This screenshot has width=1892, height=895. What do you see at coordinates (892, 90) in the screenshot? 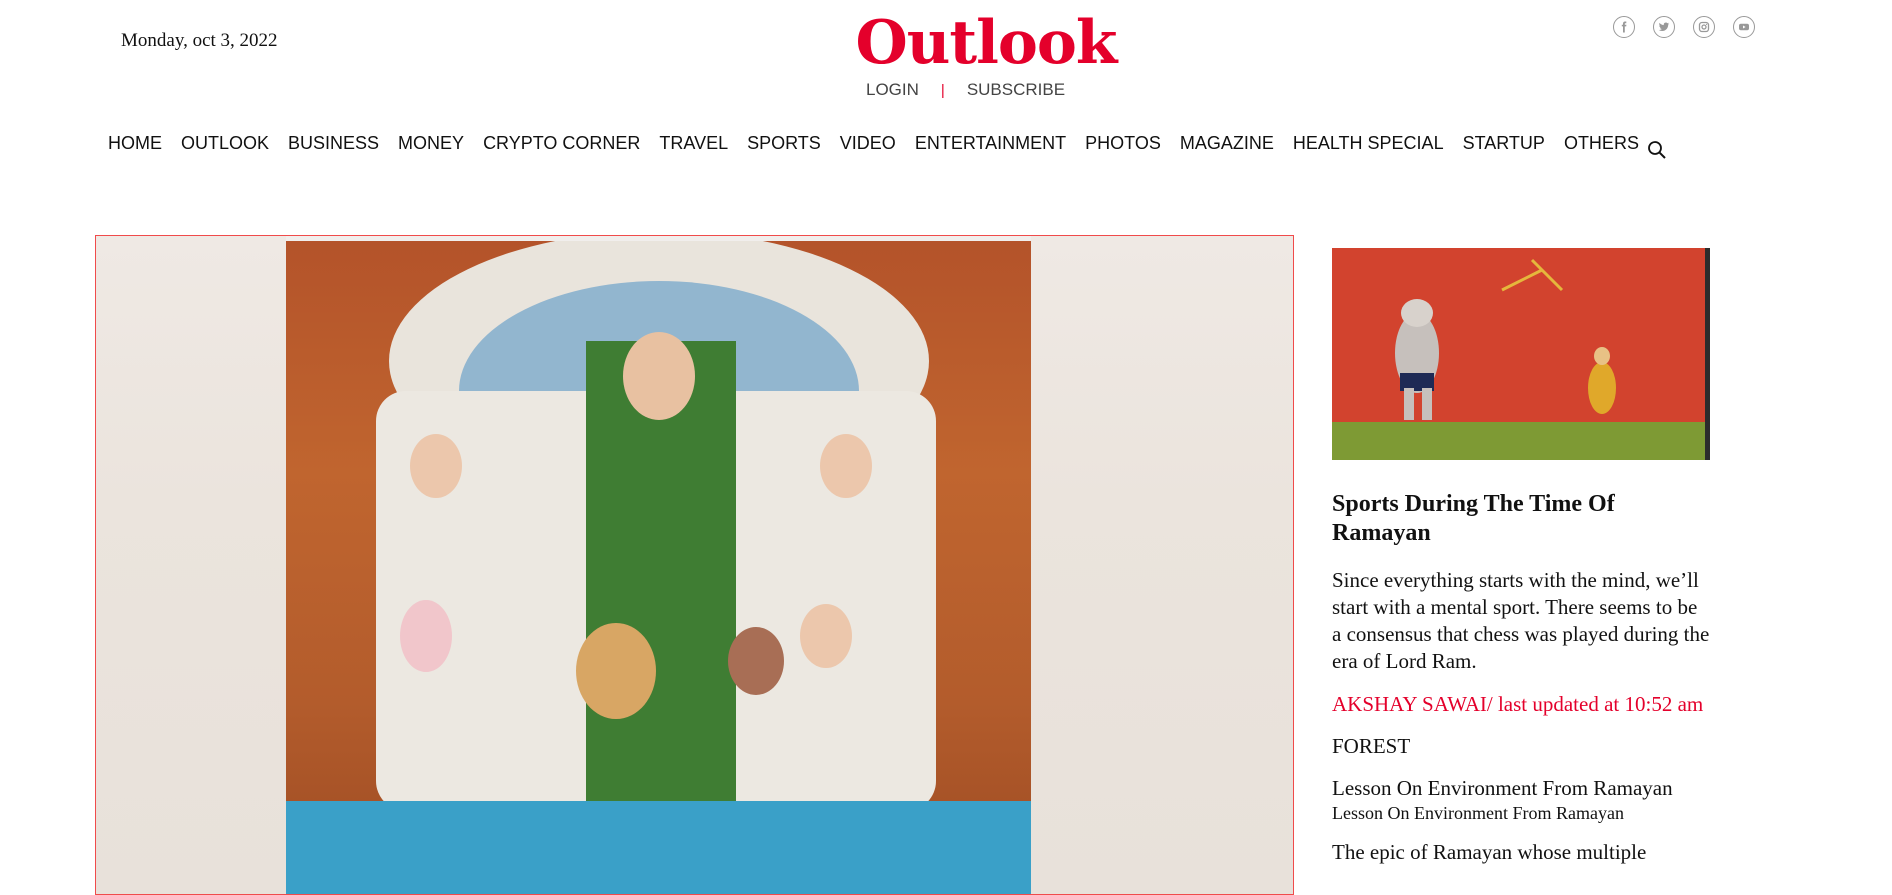
I see `login-link: LOGIN` at bounding box center [892, 90].